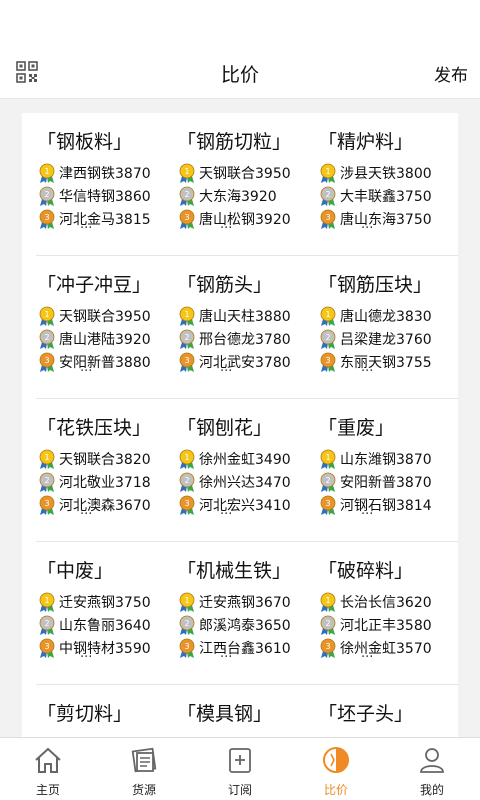 The height and width of the screenshot is (800, 480). Describe the element at coordinates (84, 712) in the screenshot. I see `category-title: 「剪切料」` at that location.